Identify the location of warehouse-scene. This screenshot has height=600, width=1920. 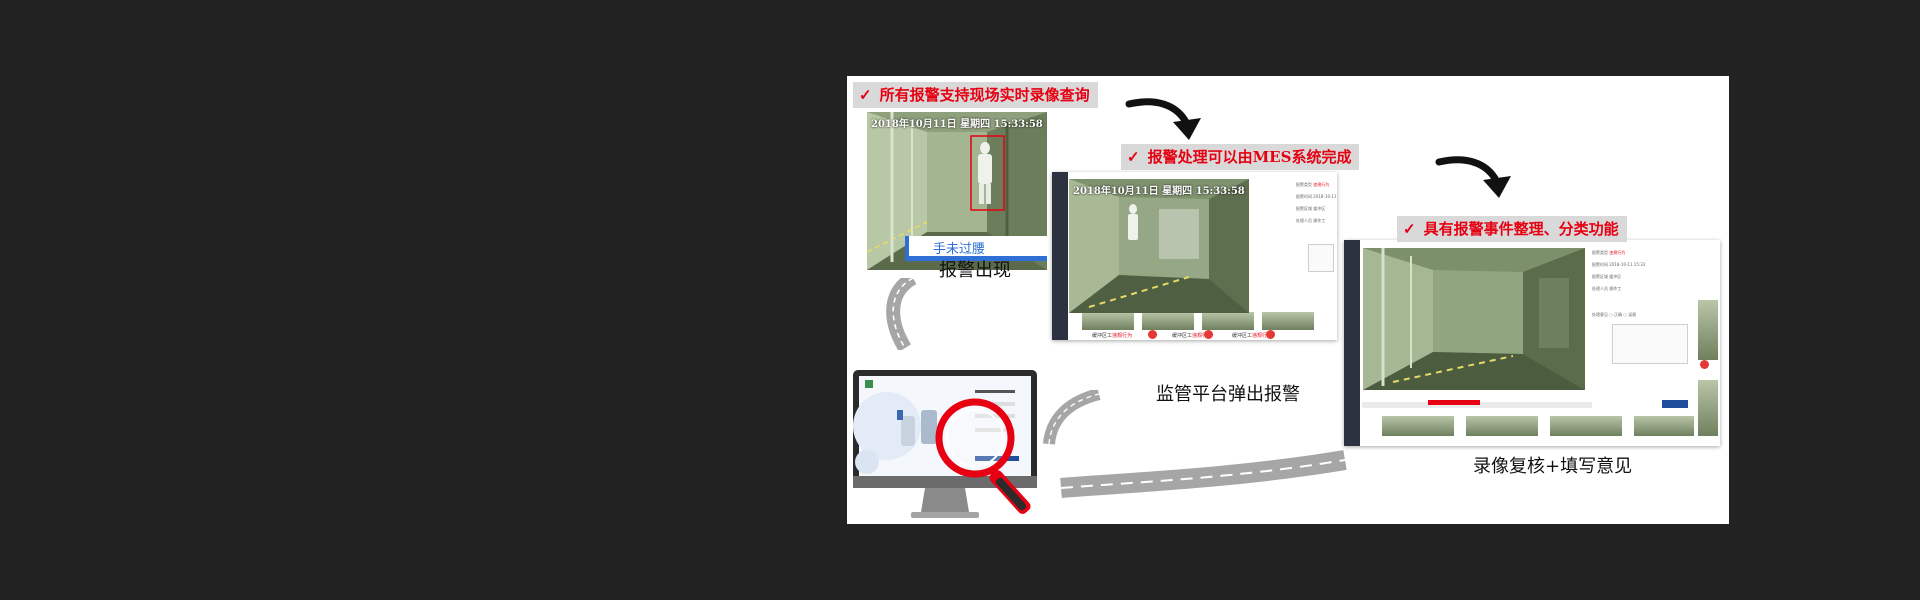
(1159, 246).